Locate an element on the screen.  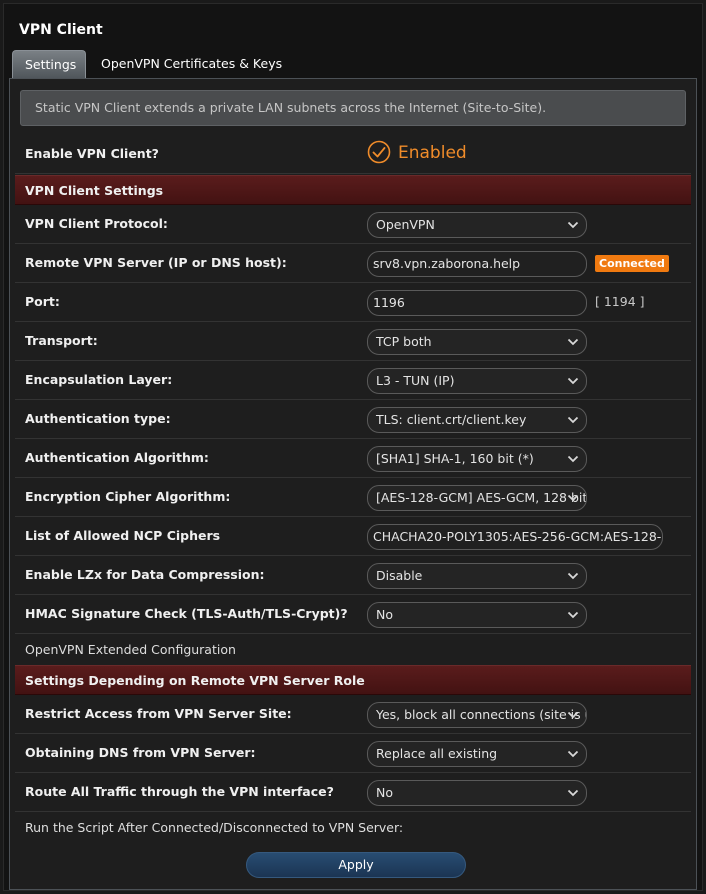
transport-select: TCP both is located at coordinates (477, 342).